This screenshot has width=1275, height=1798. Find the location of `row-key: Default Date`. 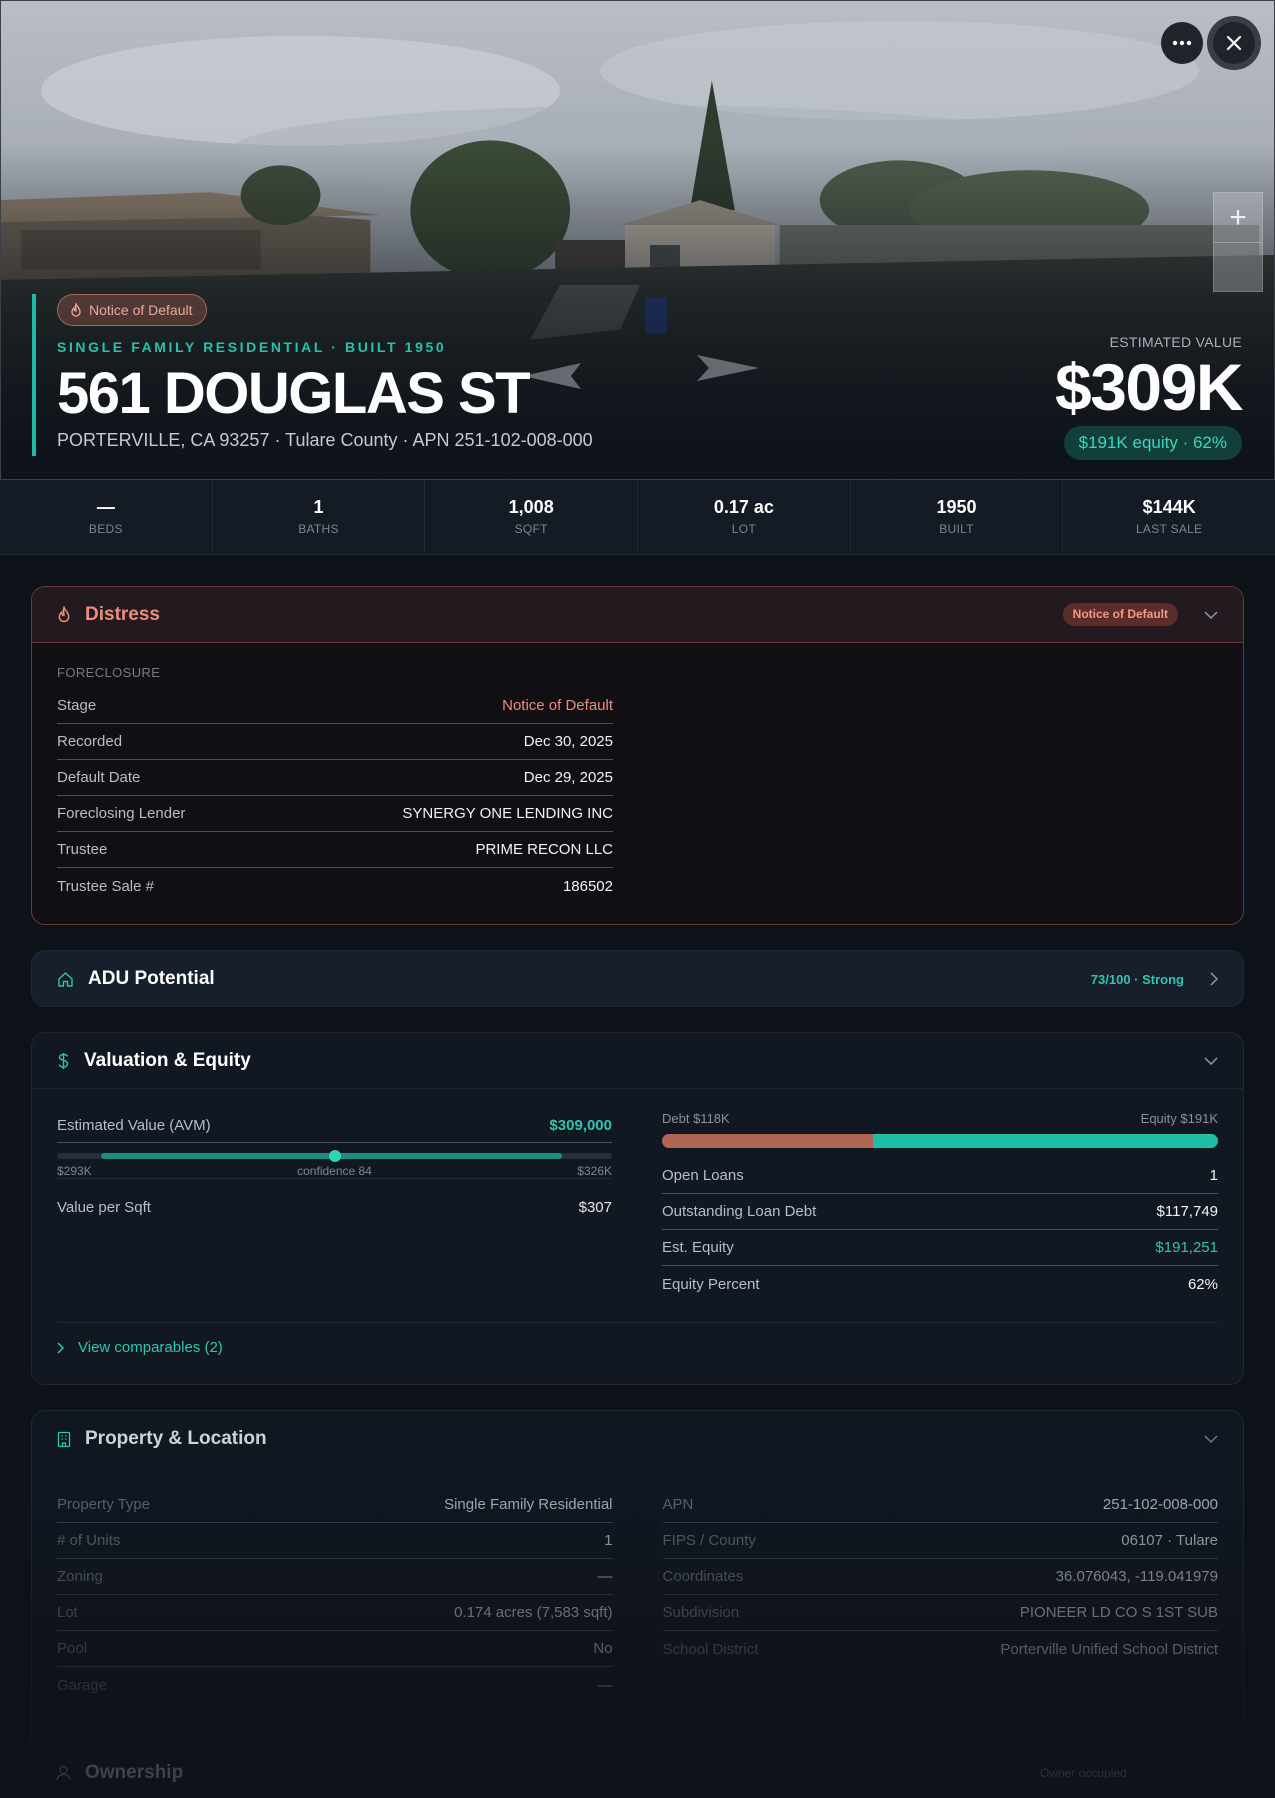

row-key: Default Date is located at coordinates (99, 777).